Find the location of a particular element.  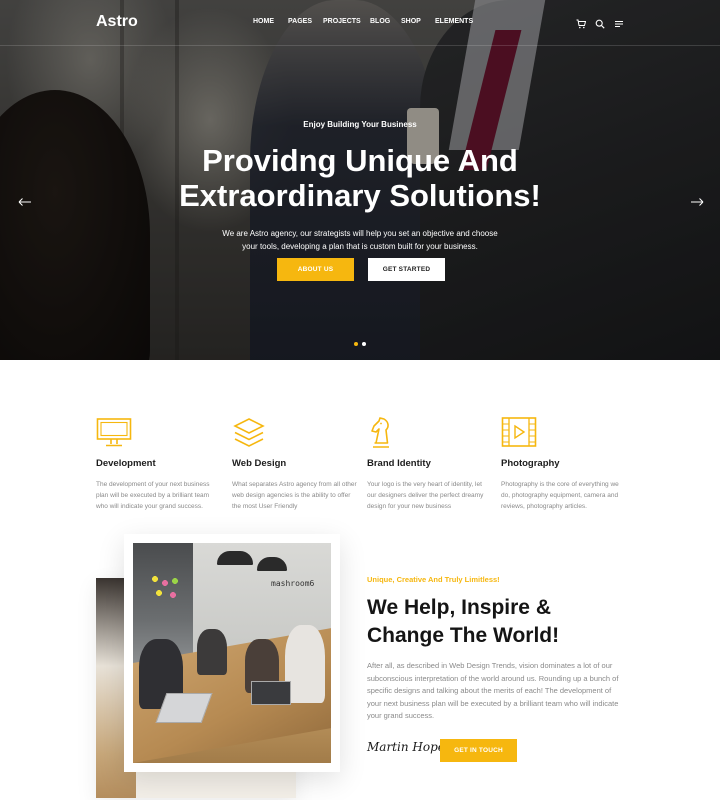

feature-title: Brand Identity is located at coordinates (399, 463).